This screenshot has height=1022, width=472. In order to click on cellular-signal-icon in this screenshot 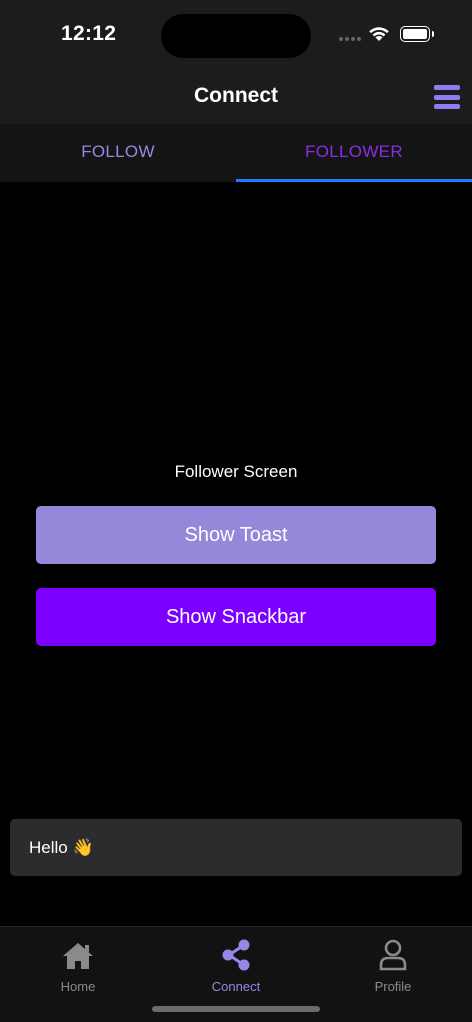, I will do `click(350, 39)`.